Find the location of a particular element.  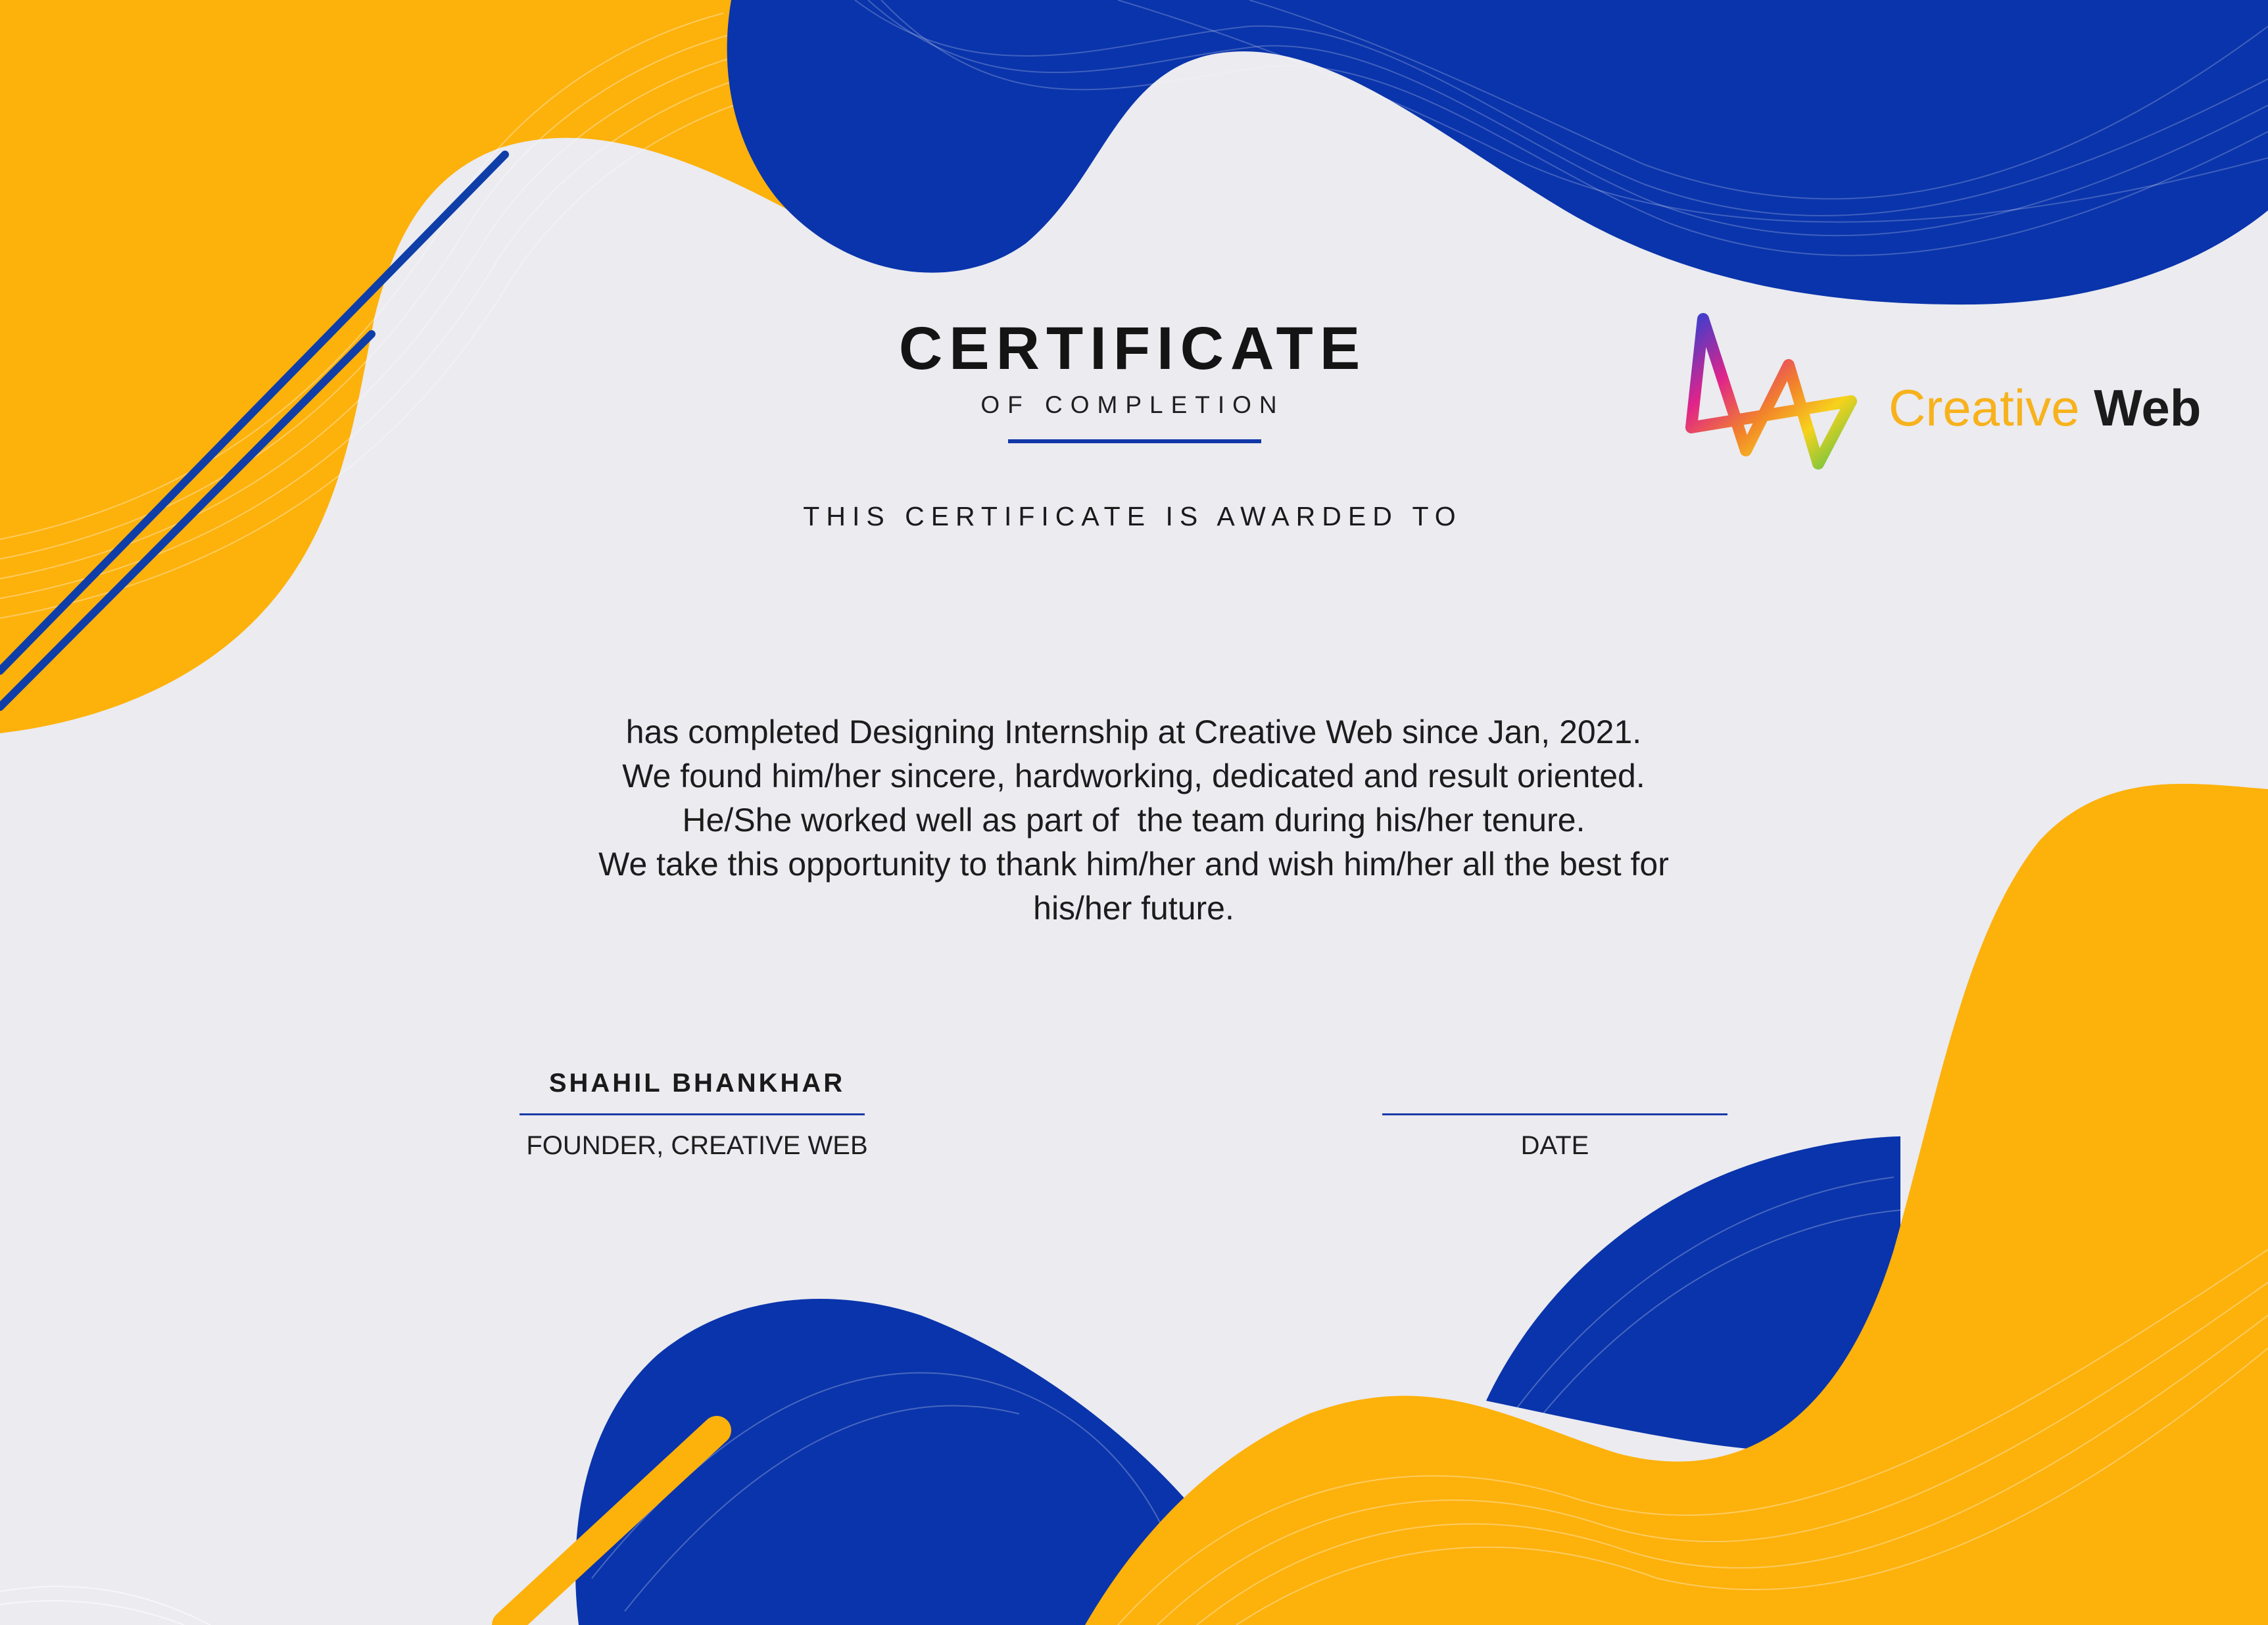

brand-name-part1: Creative is located at coordinates (1984, 408).